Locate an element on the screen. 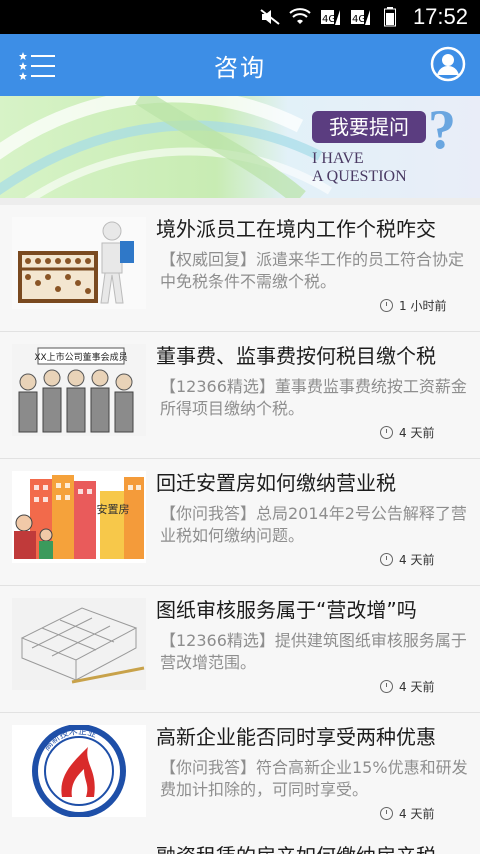 This screenshot has width=480, height=854. page-title: 咨询 is located at coordinates (240, 67).